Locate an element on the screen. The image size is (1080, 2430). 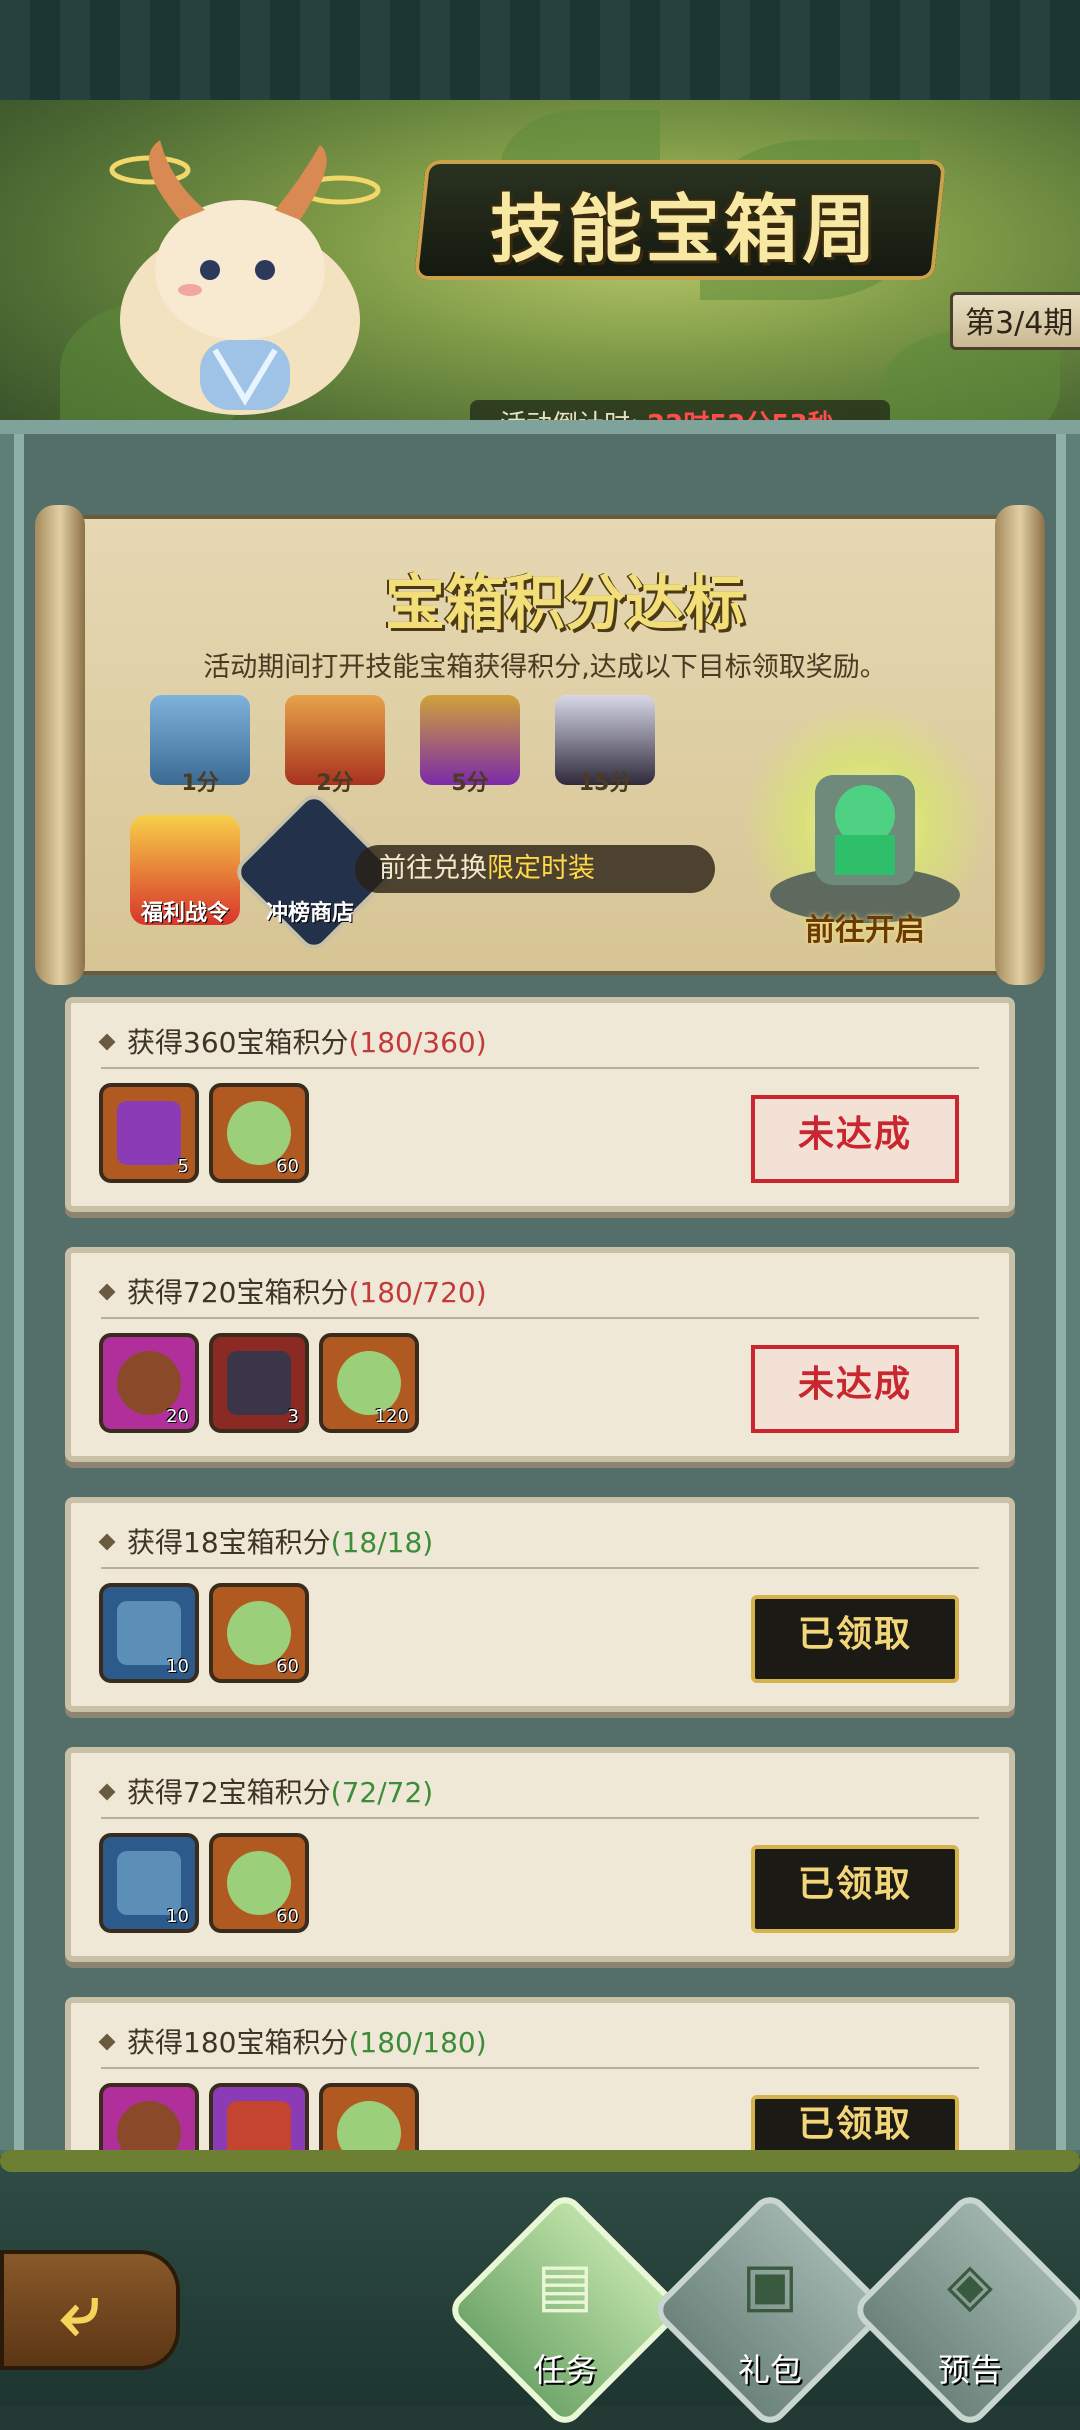
task-card: 获得360宝箱积分(180/360) 5 60 未达成 is located at coordinates (540, 1104).